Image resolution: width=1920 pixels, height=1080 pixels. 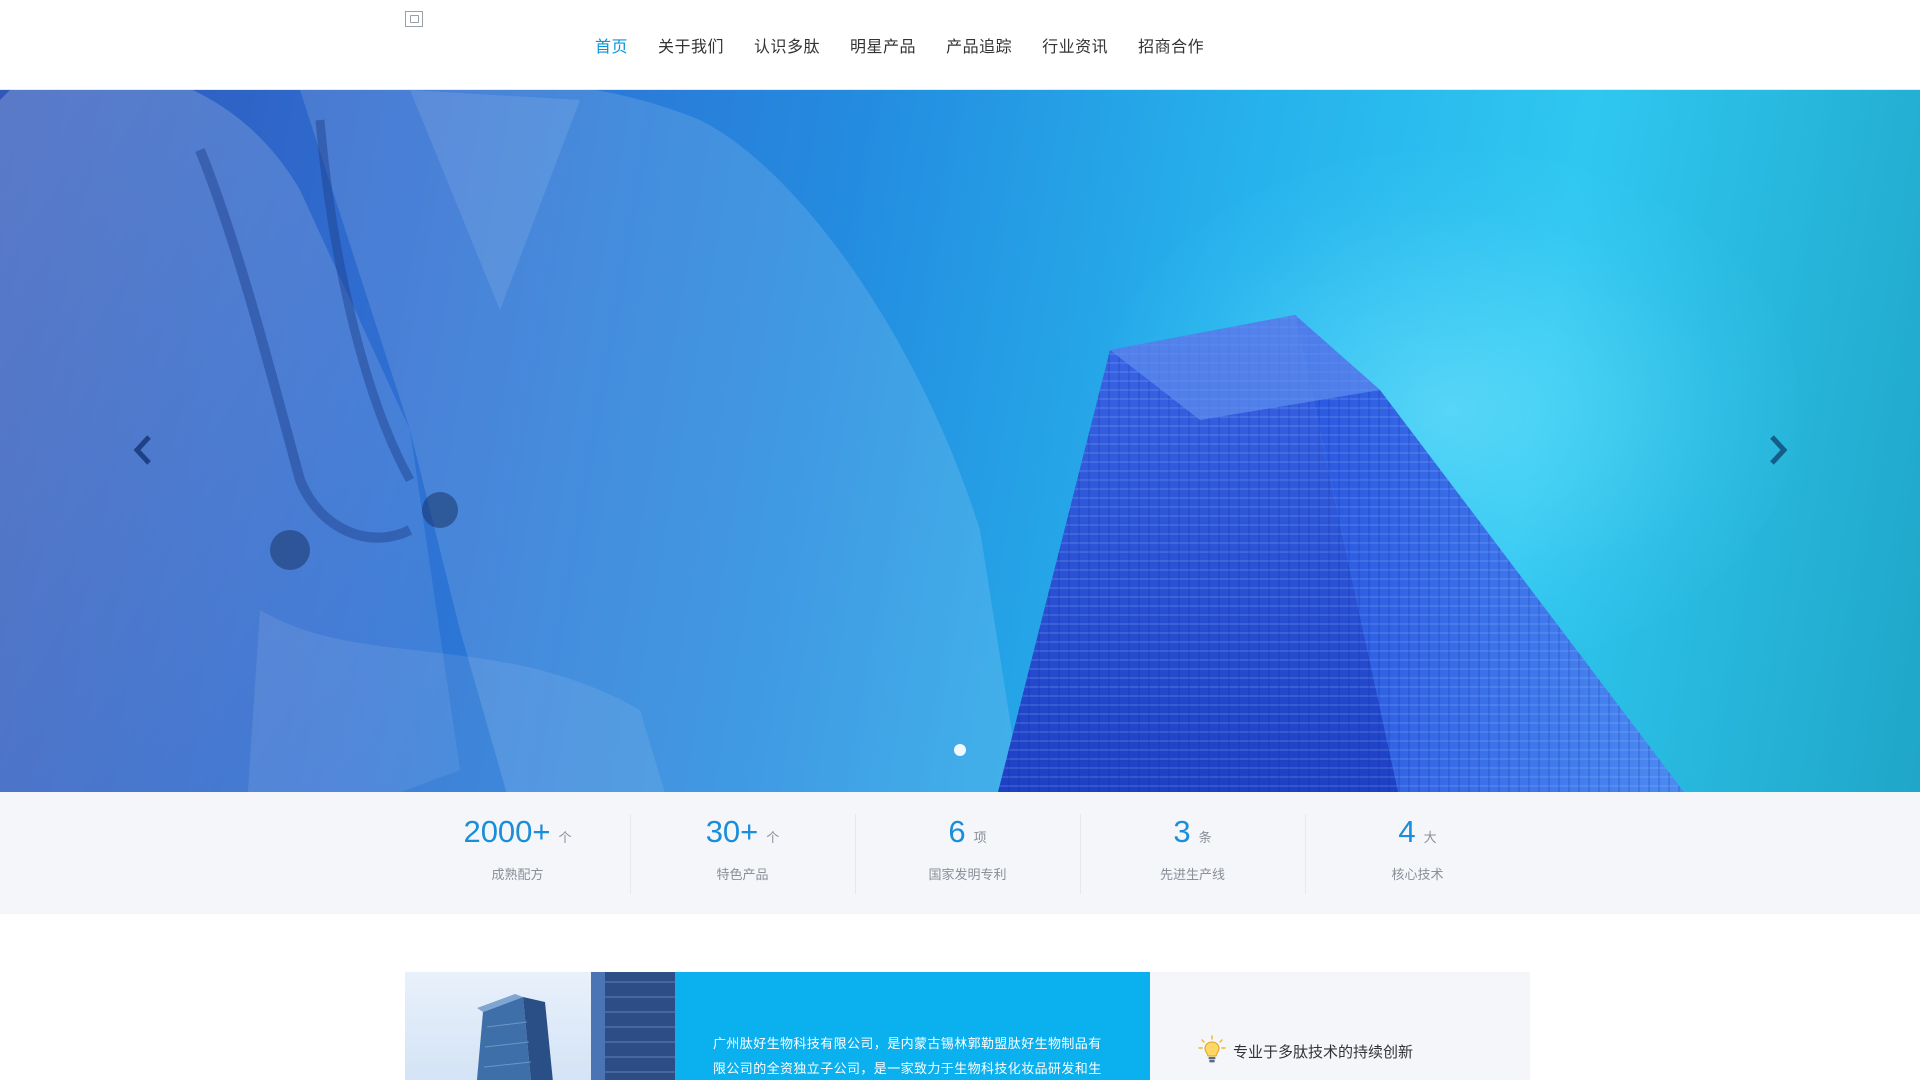 What do you see at coordinates (883, 45) in the screenshot?
I see `nav-item-products: 明星产品` at bounding box center [883, 45].